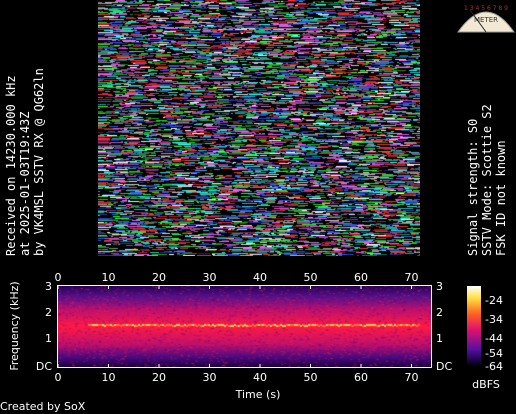 This screenshot has height=414, width=516. What do you see at coordinates (439, 312) in the screenshot?
I see `y-tick-right: 2` at bounding box center [439, 312].